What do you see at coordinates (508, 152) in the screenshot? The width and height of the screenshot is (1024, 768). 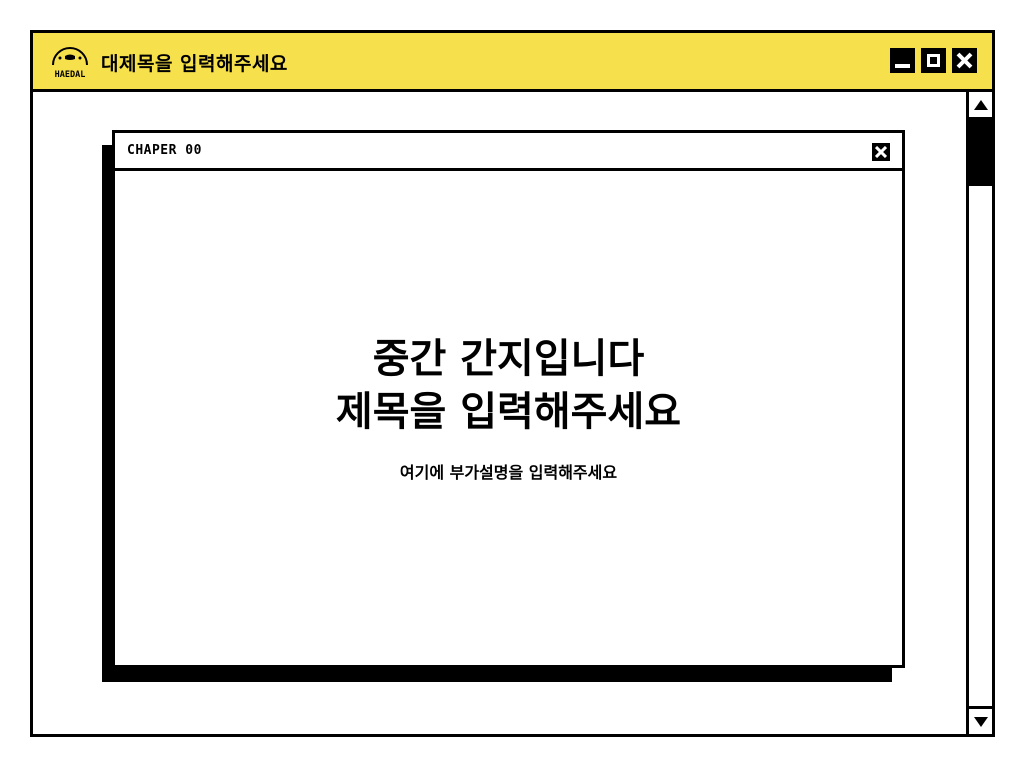 I see `dialog-header: CHAPER 00` at bounding box center [508, 152].